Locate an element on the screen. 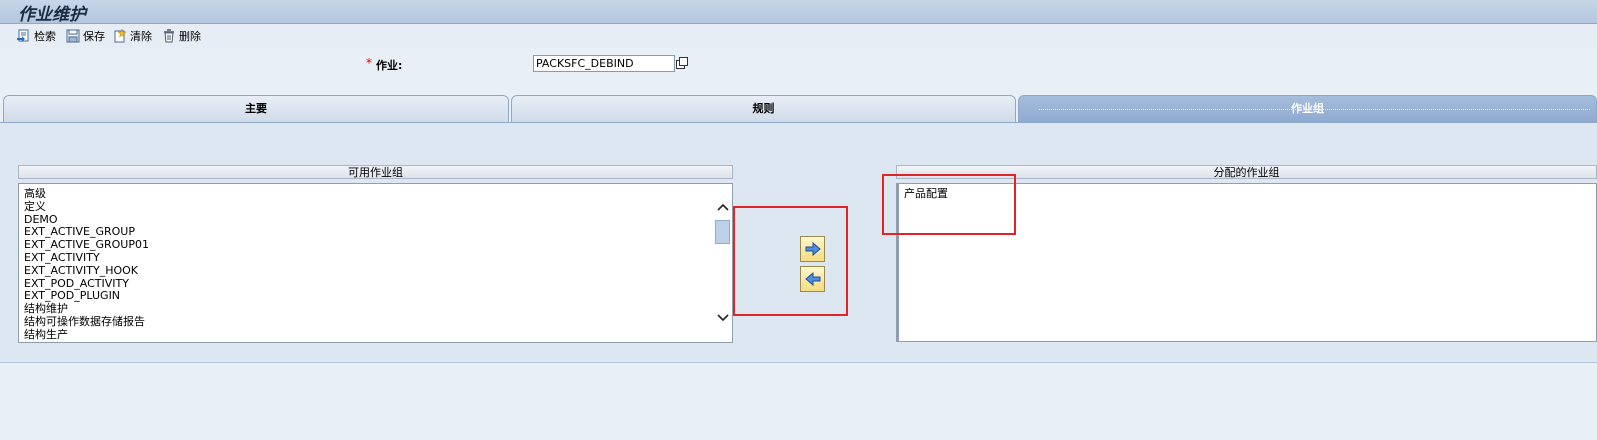 The image size is (1597, 440). list-item: EXT_POD_ACTIVITY is located at coordinates (375, 283).